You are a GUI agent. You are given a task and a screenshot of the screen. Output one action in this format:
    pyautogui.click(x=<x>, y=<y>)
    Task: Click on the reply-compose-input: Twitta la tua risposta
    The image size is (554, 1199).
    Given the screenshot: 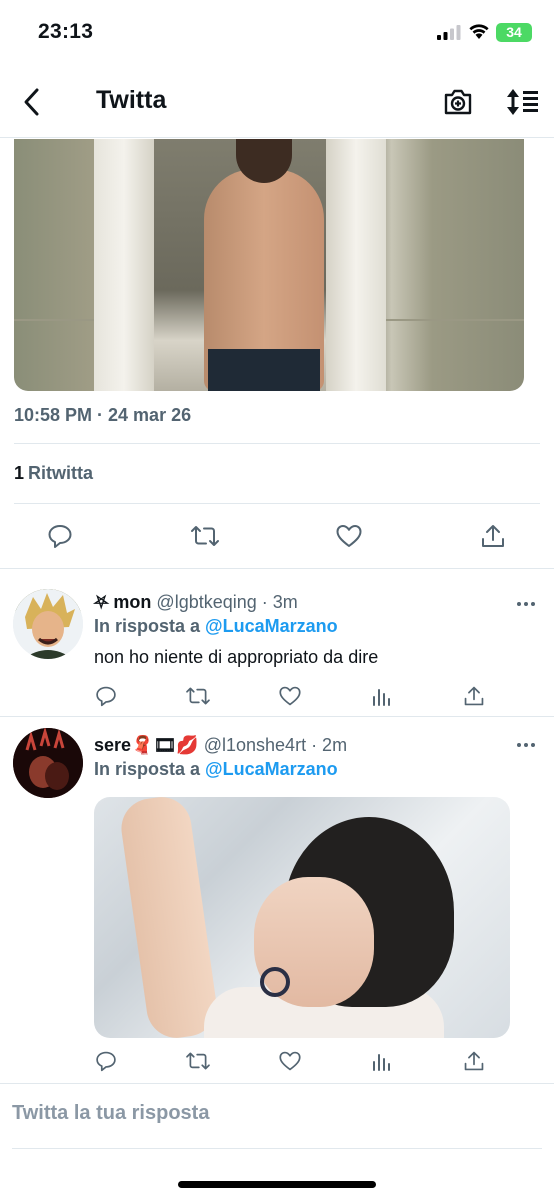 What is the action you would take?
    pyautogui.click(x=110, y=1113)
    